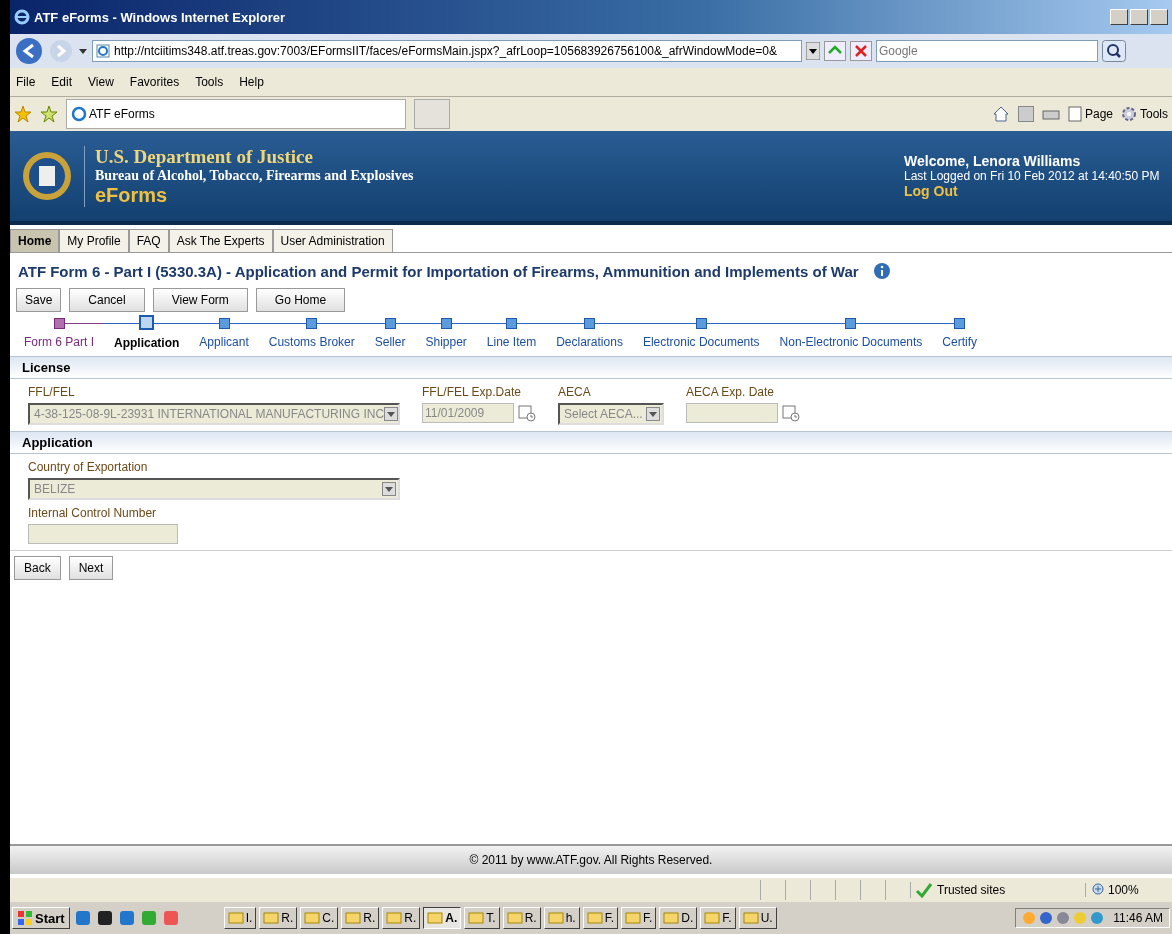  What do you see at coordinates (931, 191) in the screenshot?
I see `logout-link: Log Out` at bounding box center [931, 191].